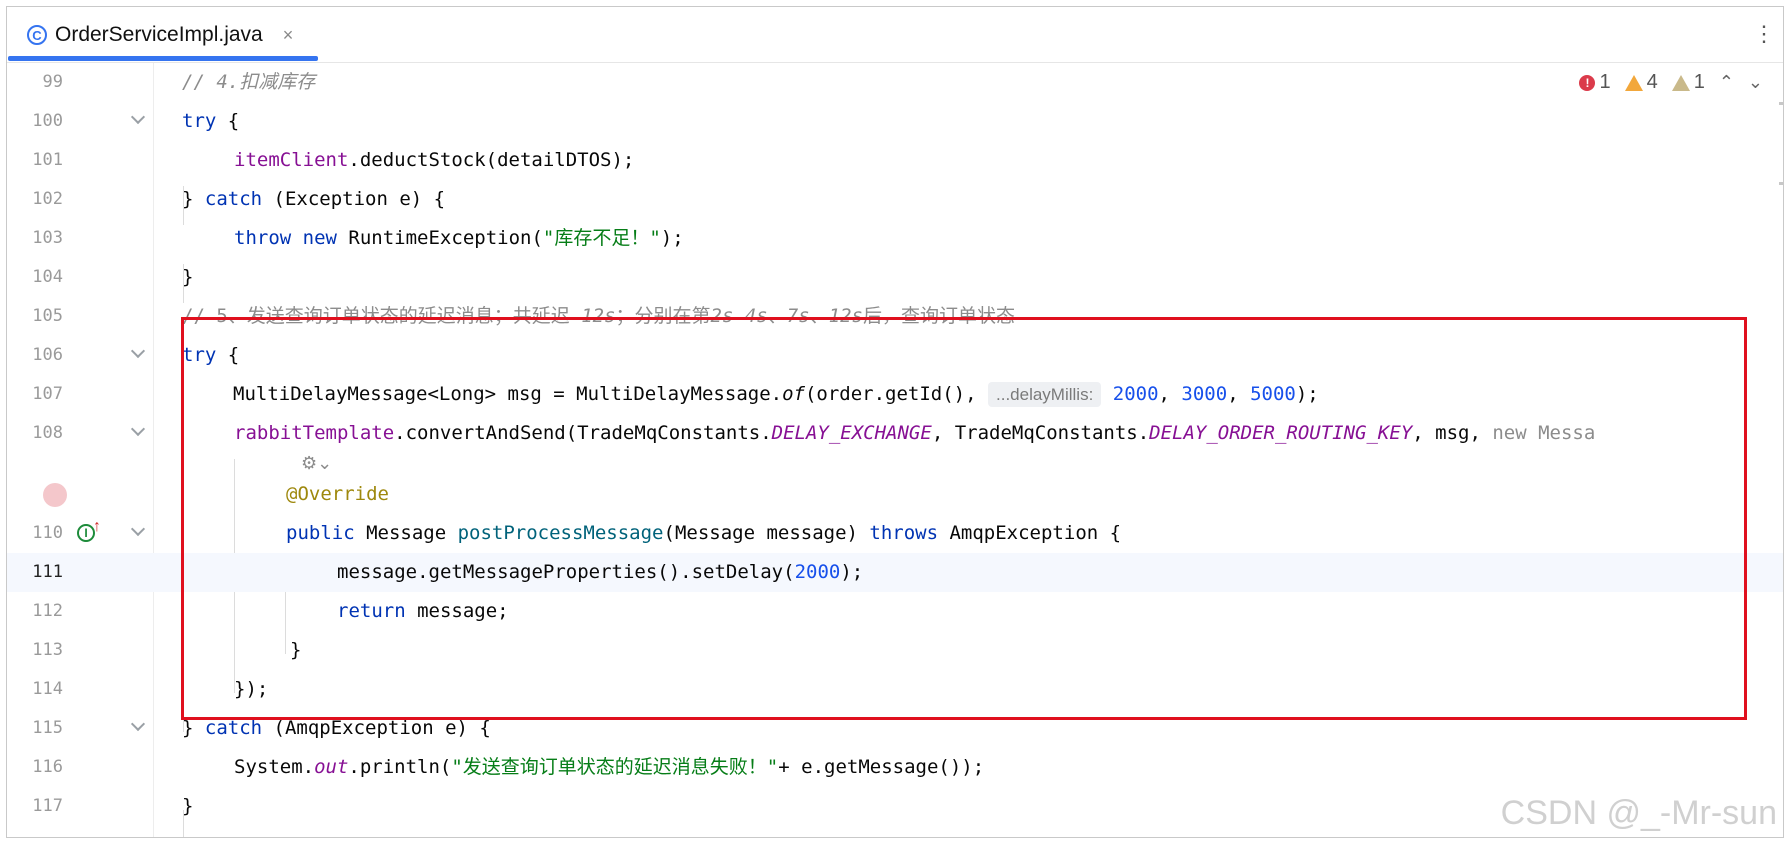 The image size is (1792, 846). Describe the element at coordinates (895, 35) in the screenshot. I see `tab-bar: C OrderServiceImpl.java × ⋮` at that location.